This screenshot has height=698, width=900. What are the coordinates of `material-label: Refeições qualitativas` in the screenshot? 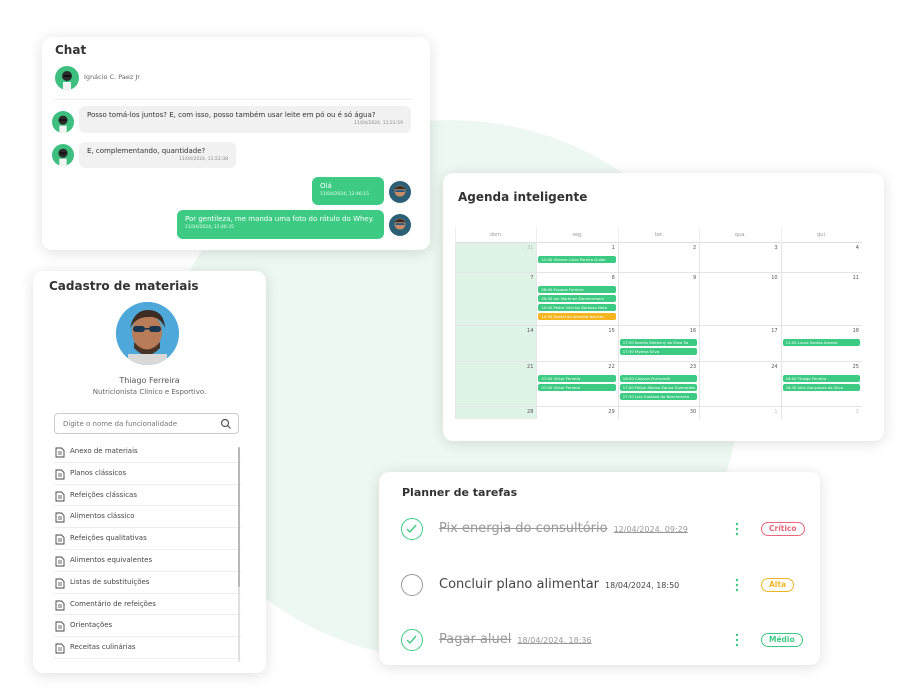 It's located at (108, 538).